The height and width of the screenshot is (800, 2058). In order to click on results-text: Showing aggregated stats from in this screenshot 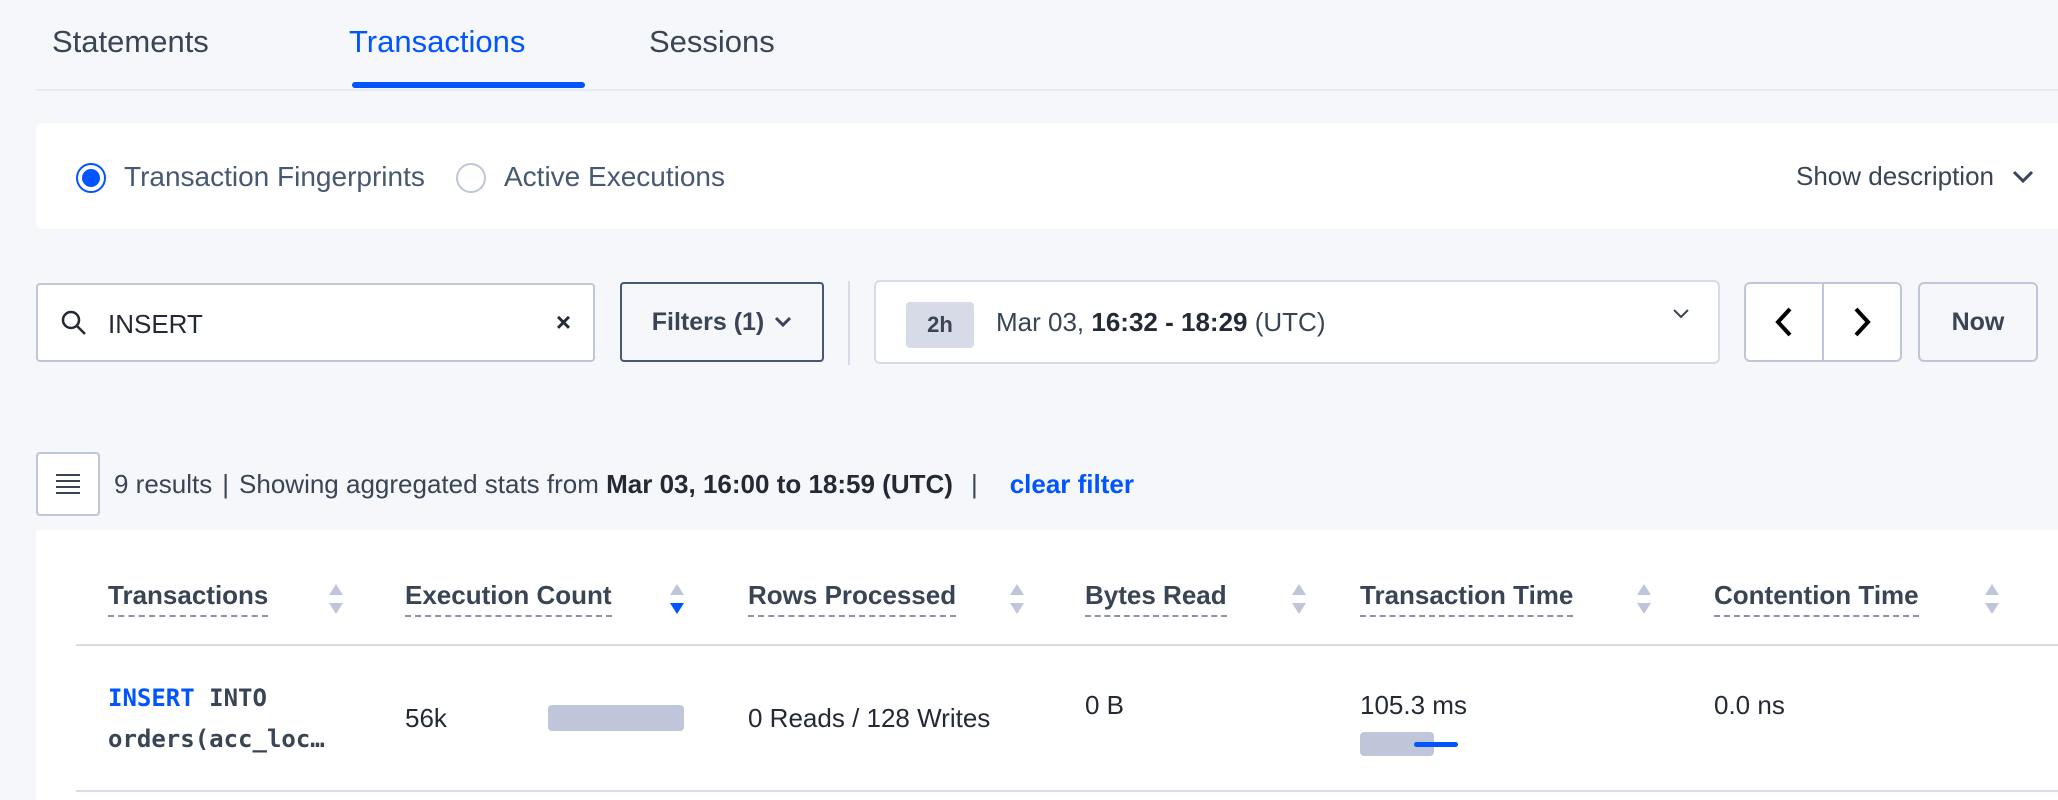, I will do `click(419, 484)`.